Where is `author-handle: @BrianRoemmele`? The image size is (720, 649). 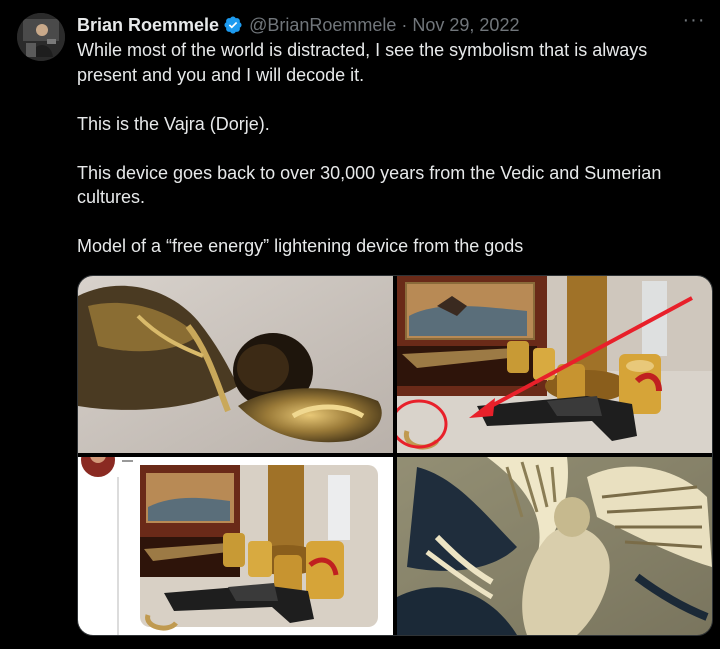
author-handle: @BrianRoemmele is located at coordinates (322, 25).